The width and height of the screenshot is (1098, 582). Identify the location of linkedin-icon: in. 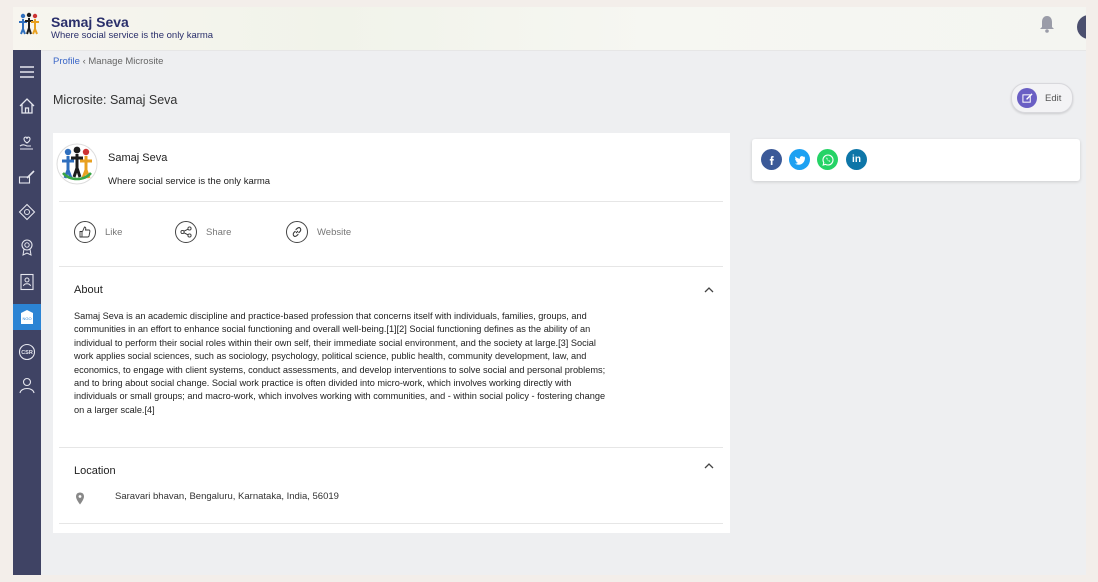
(856, 159).